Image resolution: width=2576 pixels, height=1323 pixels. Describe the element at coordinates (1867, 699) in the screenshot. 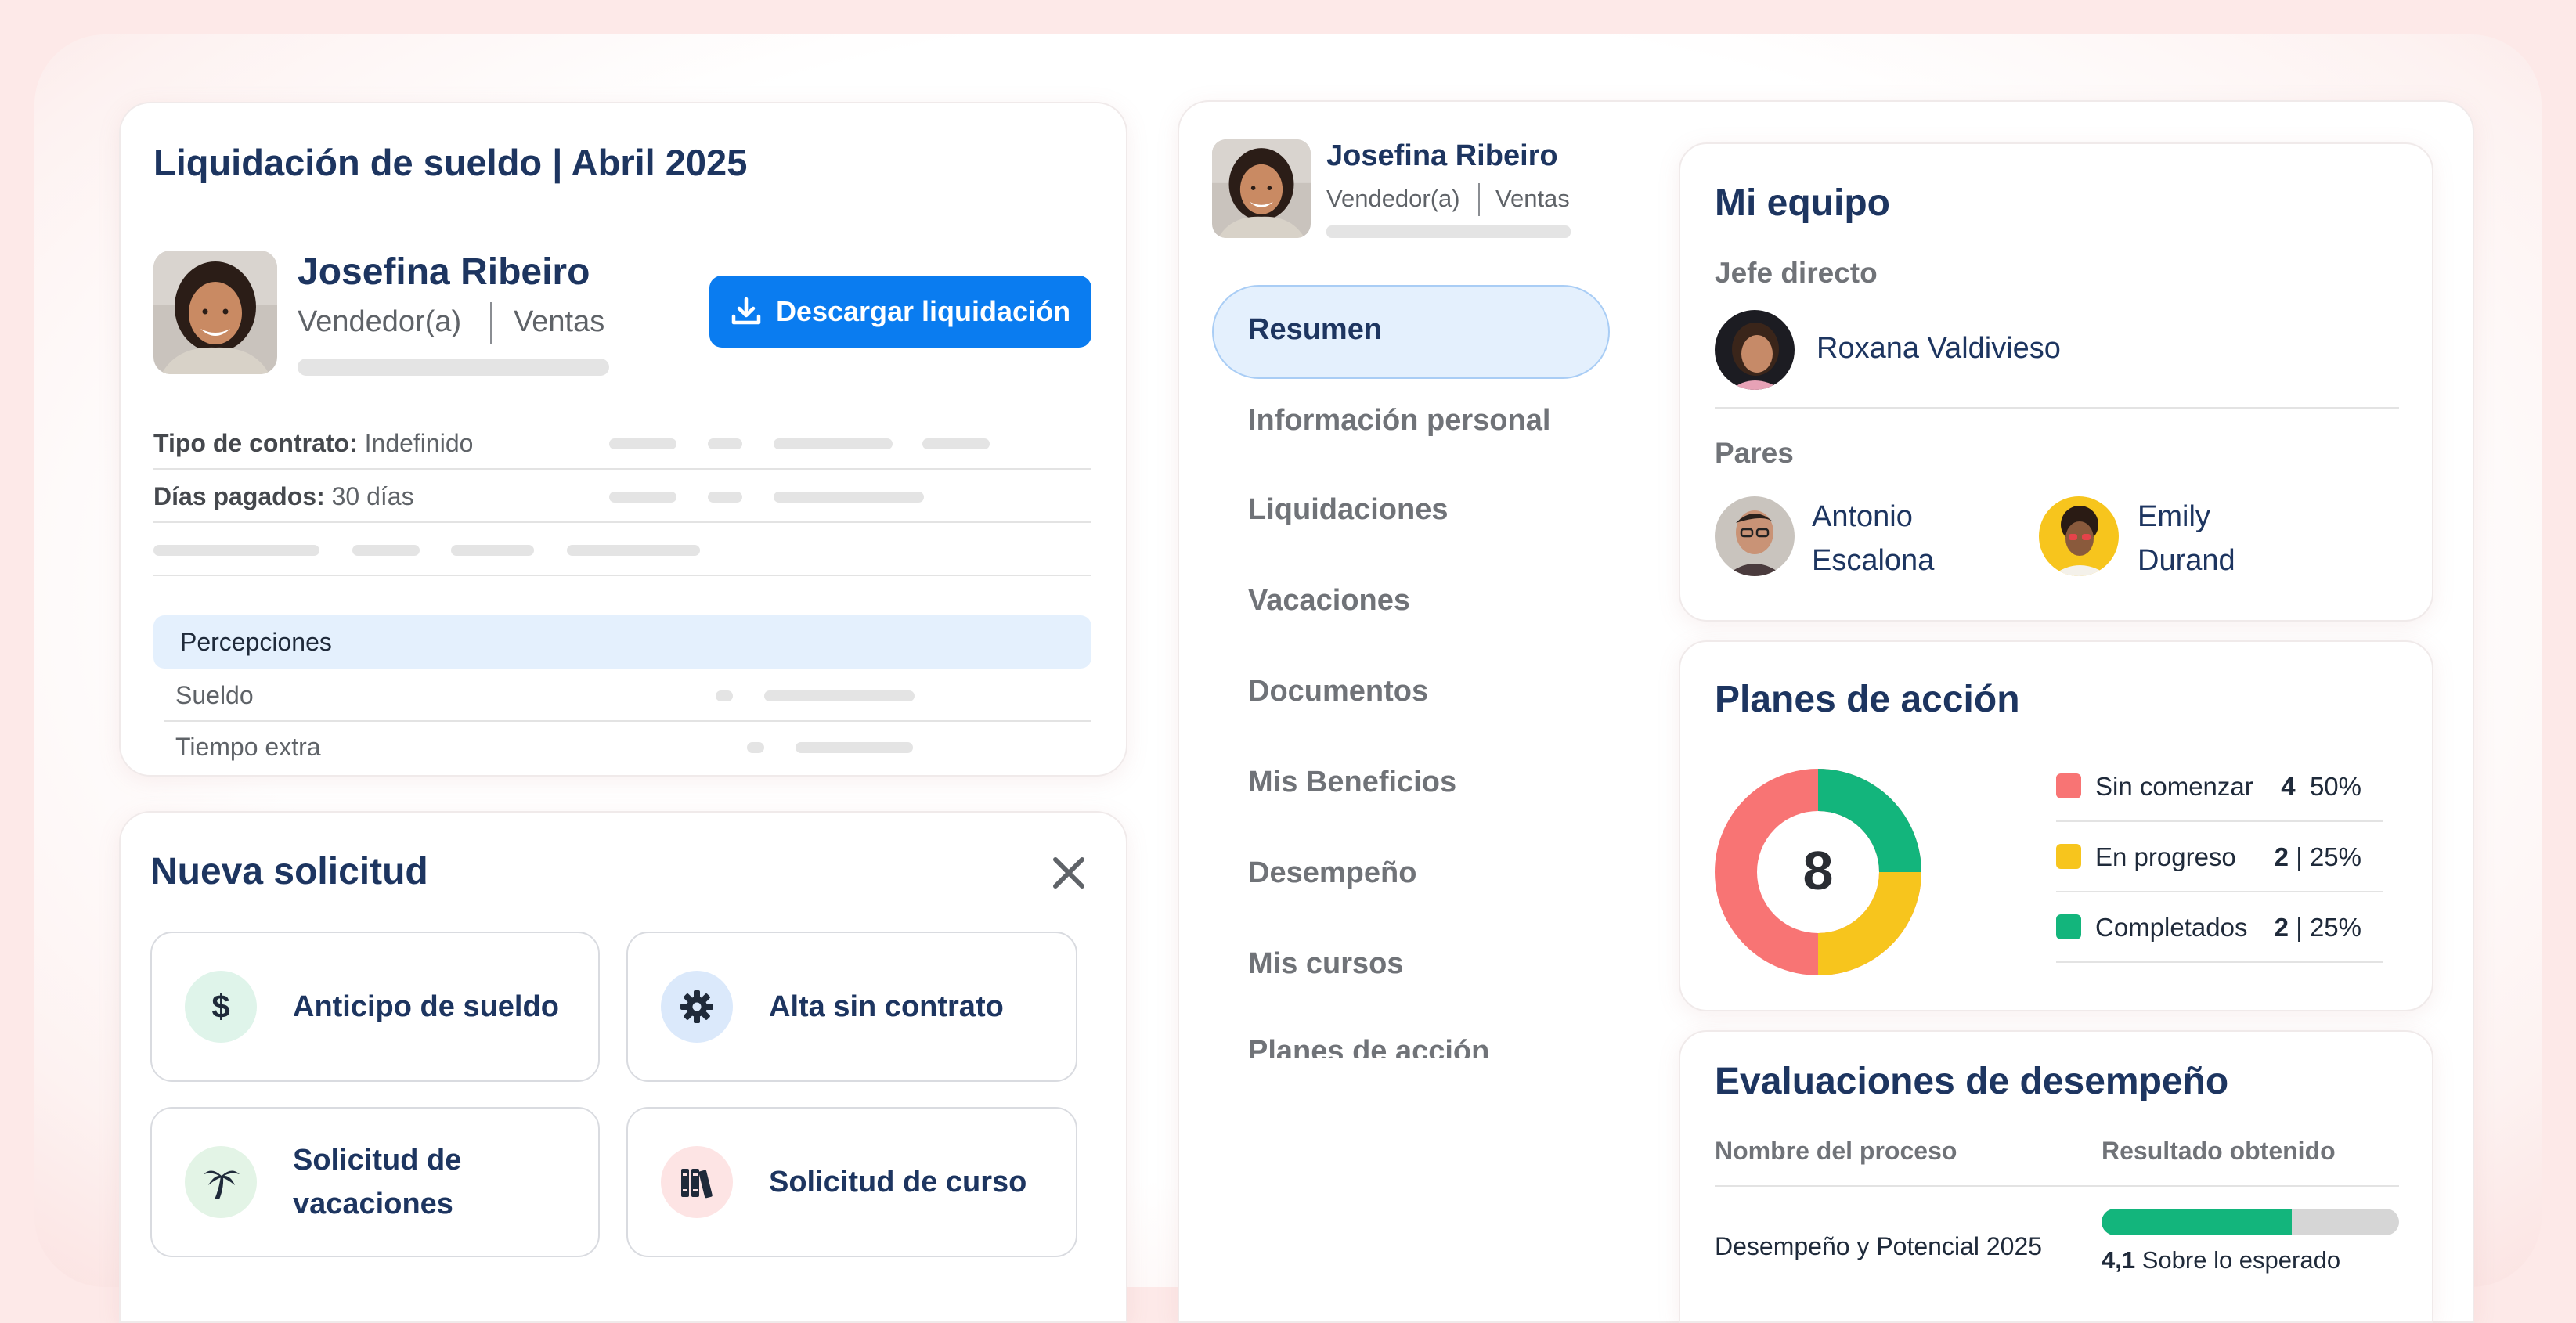

I see `action-plans-title: Planes de acción` at that location.